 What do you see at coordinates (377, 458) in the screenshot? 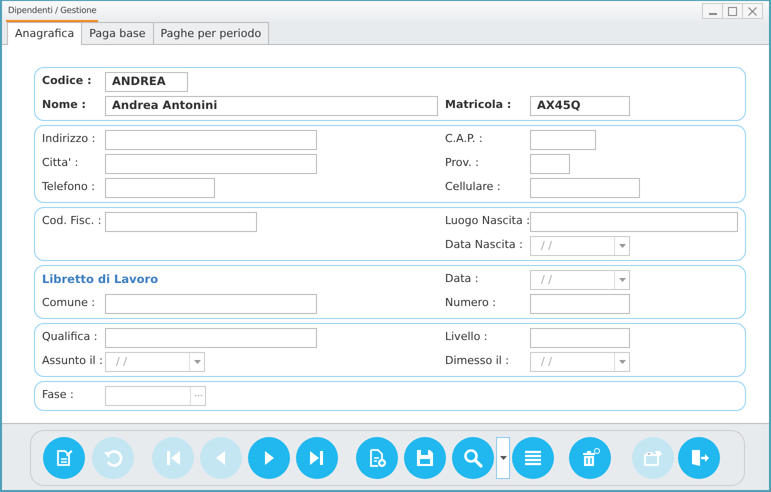
I see `new-button` at bounding box center [377, 458].